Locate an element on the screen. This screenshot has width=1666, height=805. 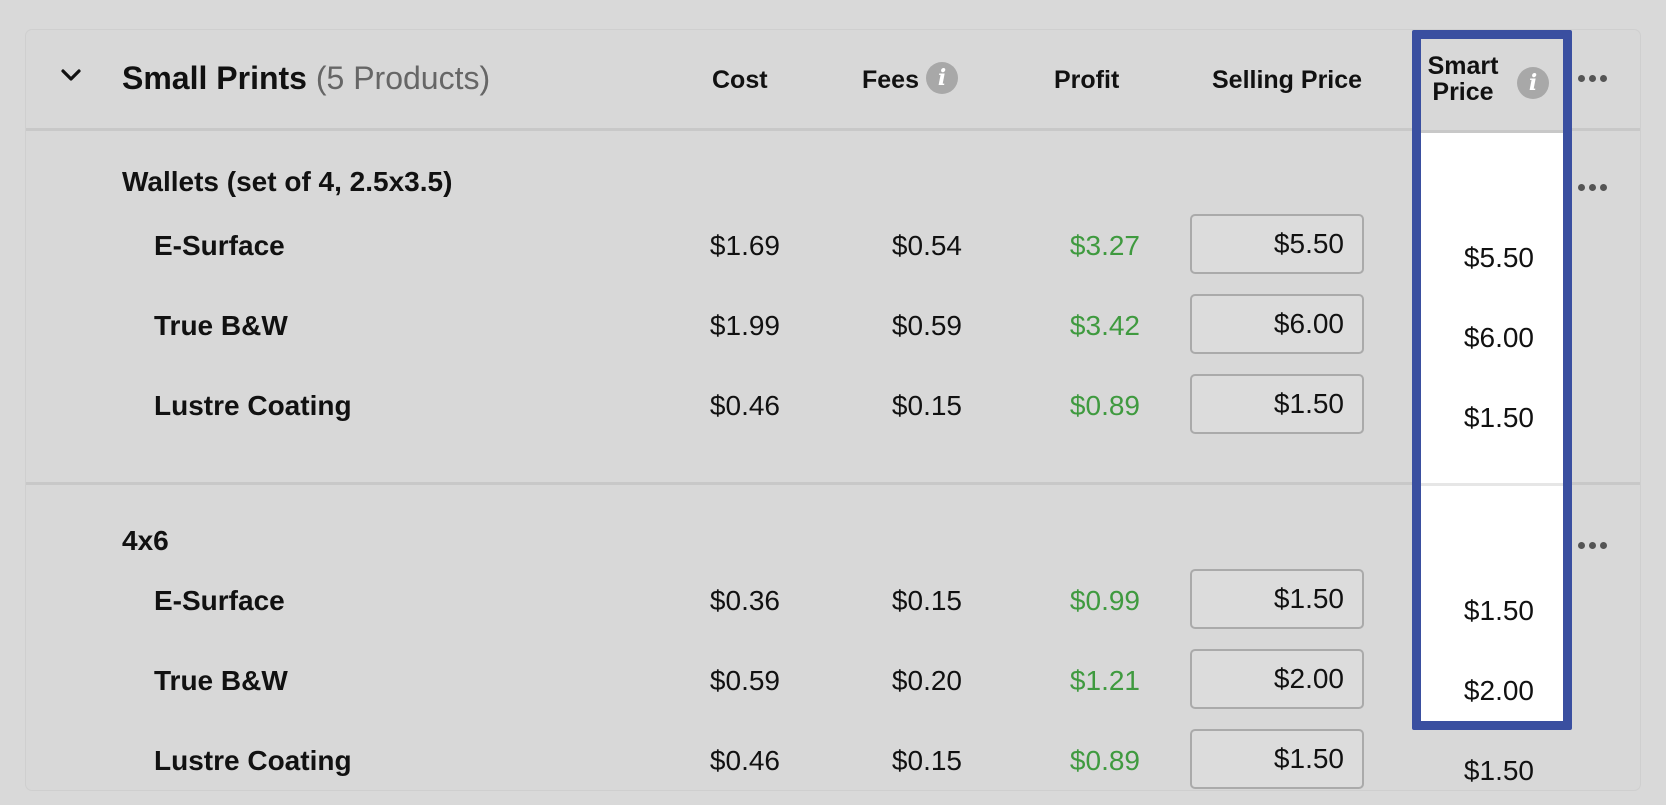
cost-value: $1.99 is located at coordinates (744, 325).